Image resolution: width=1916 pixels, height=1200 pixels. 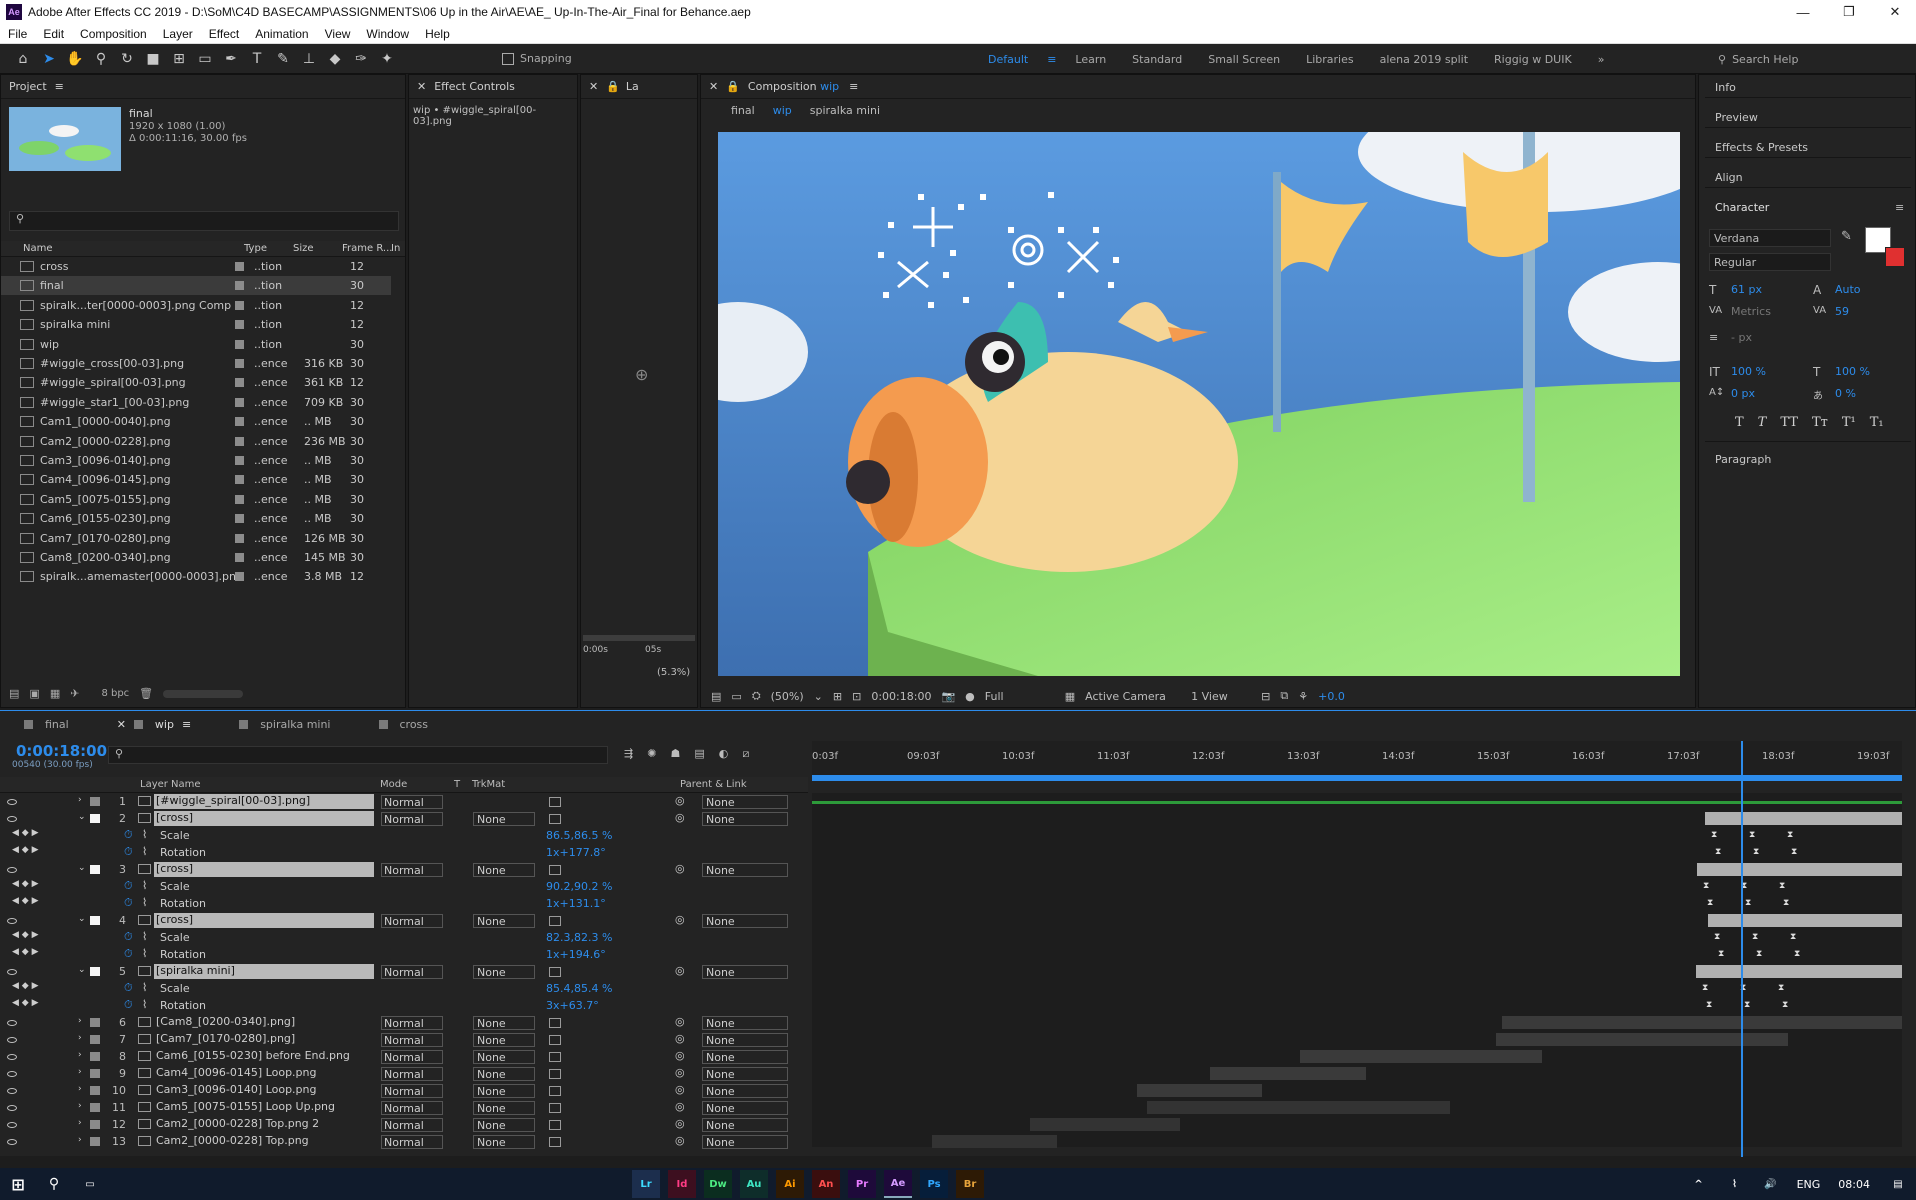 What do you see at coordinates (1742, 207) in the screenshot?
I see `character-panel-title: Character` at bounding box center [1742, 207].